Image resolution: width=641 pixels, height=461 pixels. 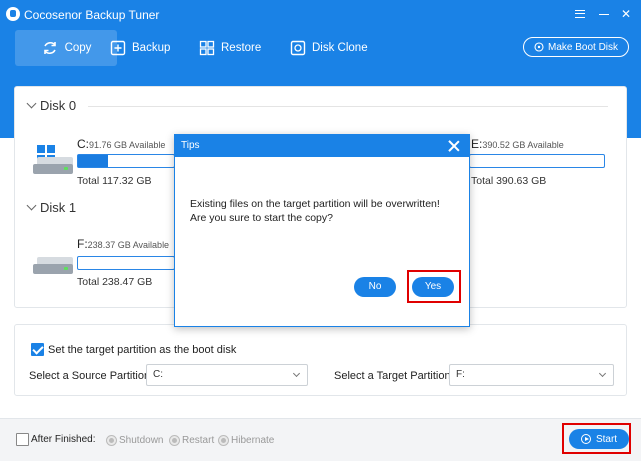 I want to click on partition-f: F:238.37 GB Available, so click(x=123, y=244).